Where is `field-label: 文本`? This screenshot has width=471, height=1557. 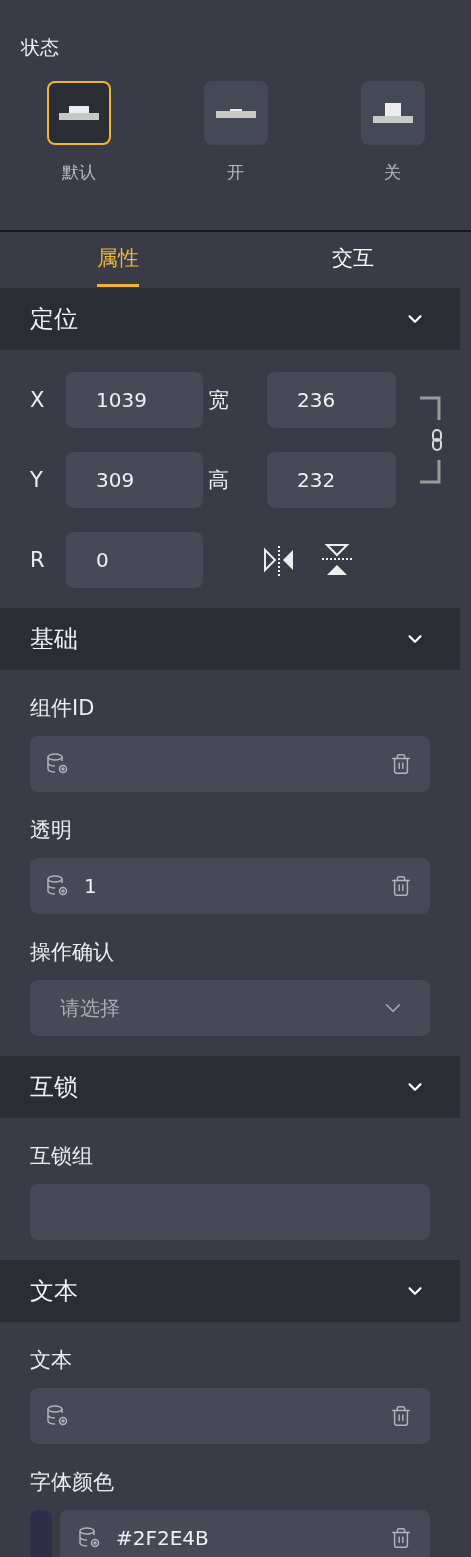 field-label: 文本 is located at coordinates (51, 1360).